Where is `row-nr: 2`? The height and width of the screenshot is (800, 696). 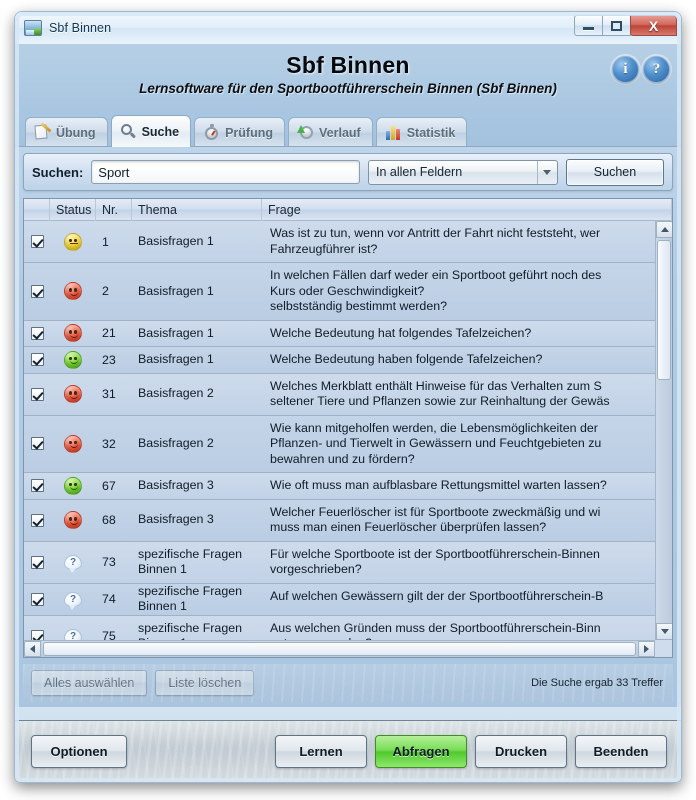 row-nr: 2 is located at coordinates (105, 291).